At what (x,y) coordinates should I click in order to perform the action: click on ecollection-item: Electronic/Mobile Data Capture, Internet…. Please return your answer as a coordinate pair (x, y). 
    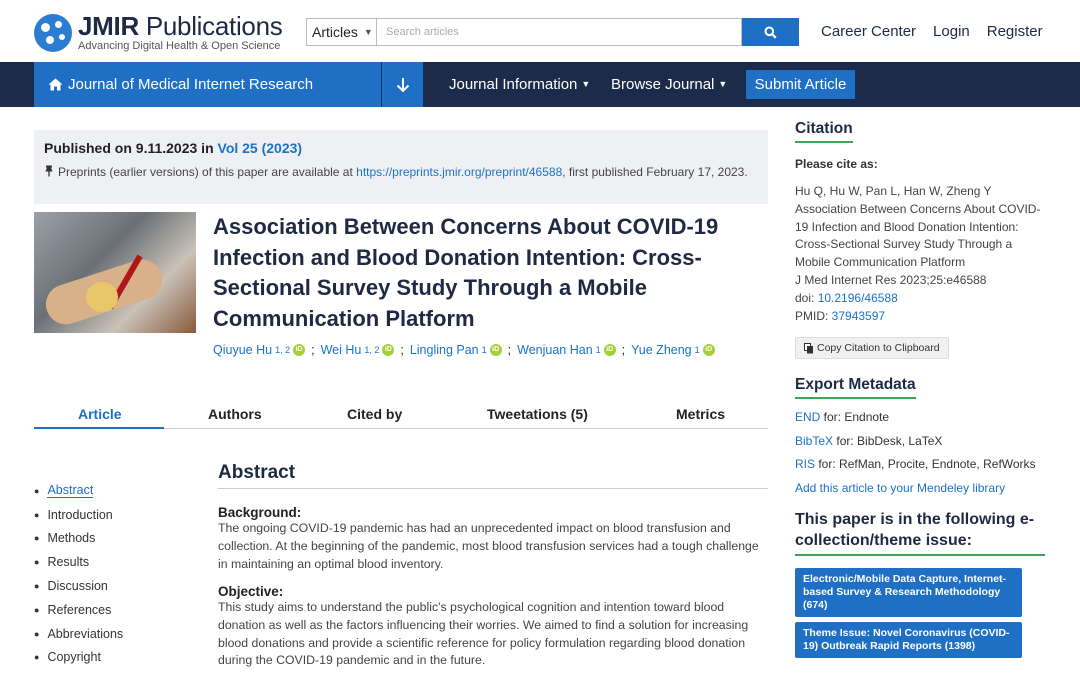
    Looking at the image, I should click on (908, 593).